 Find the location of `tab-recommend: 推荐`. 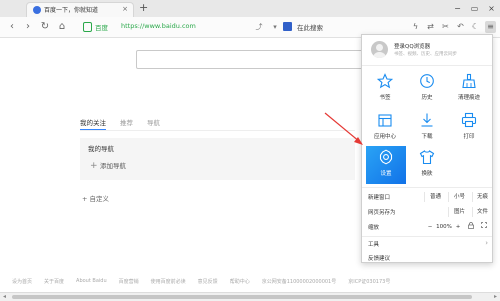

tab-recommend: 推荐 is located at coordinates (126, 123).